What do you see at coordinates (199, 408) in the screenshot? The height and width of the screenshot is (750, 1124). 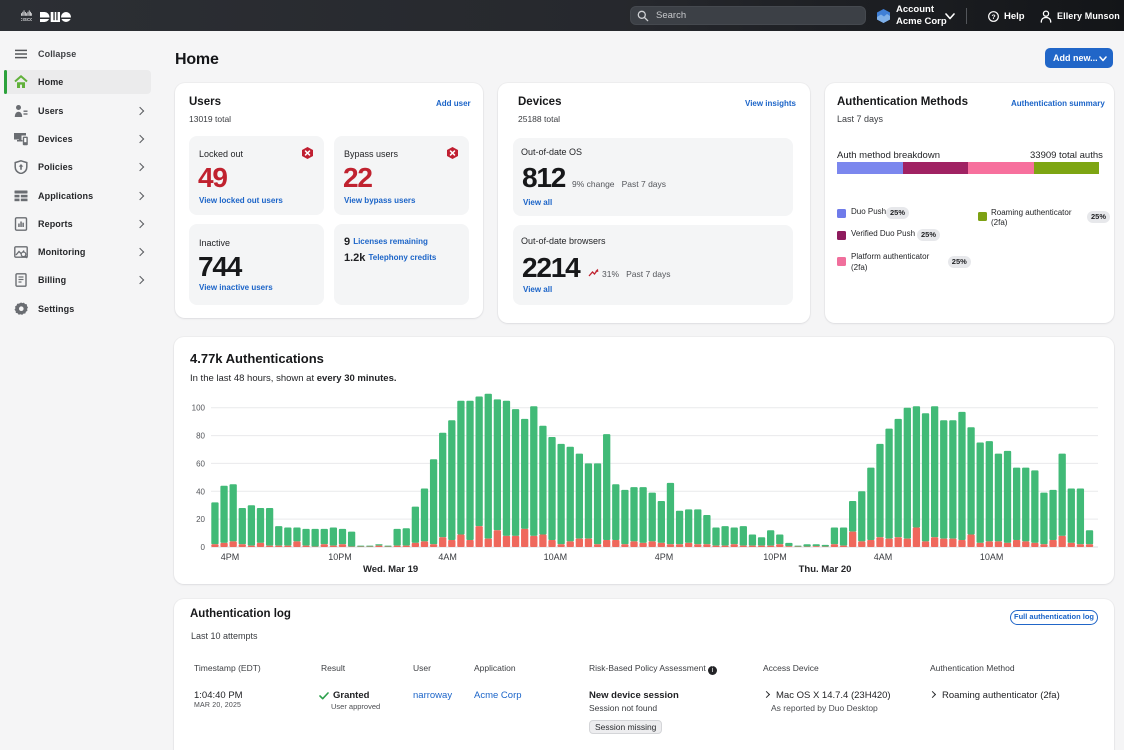 I see `svg-text: 100` at bounding box center [199, 408].